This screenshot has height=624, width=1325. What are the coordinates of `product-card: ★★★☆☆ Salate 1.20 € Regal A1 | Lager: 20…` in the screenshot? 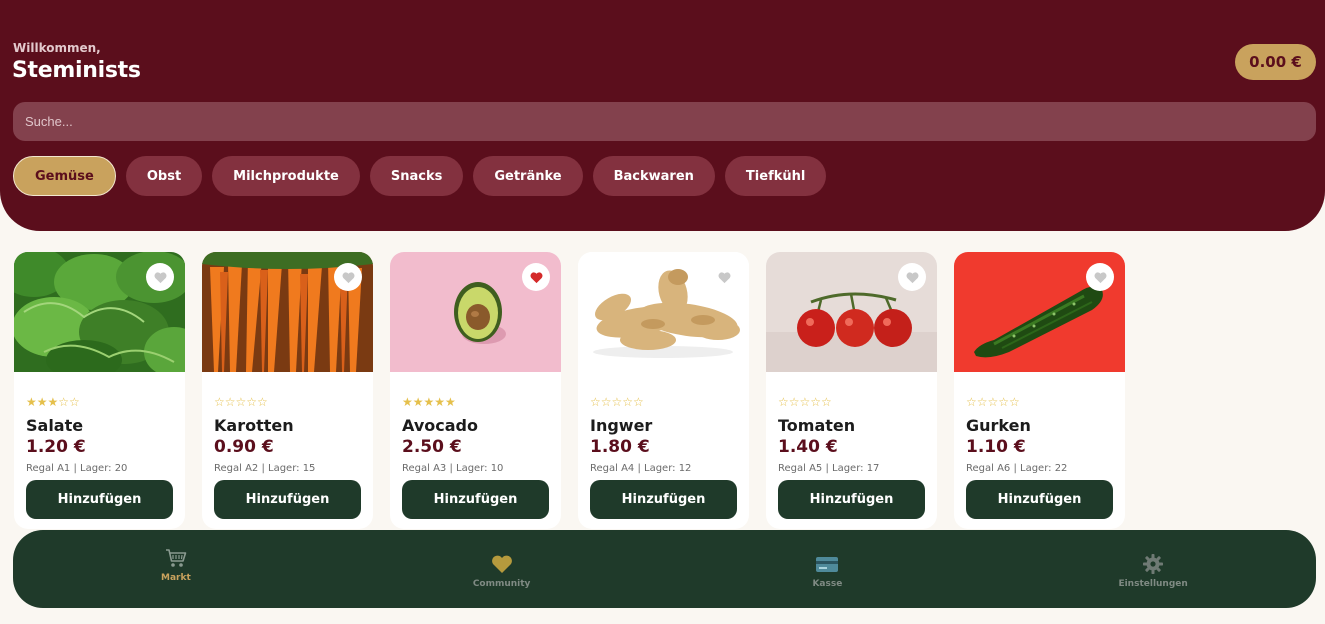 It's located at (99, 390).